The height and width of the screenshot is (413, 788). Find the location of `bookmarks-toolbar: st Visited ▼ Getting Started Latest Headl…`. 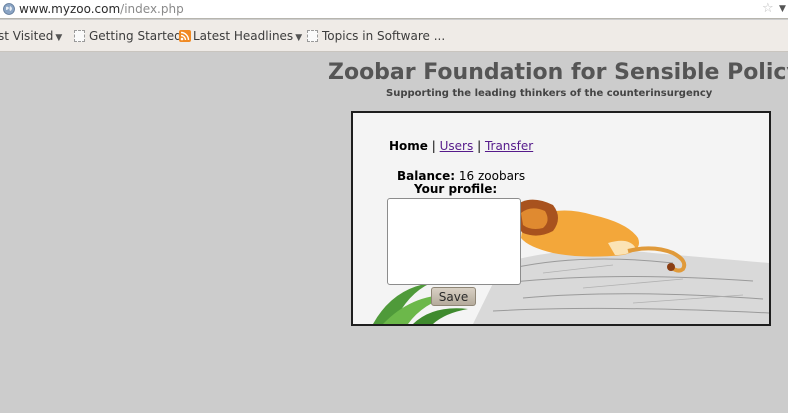

bookmarks-toolbar: st Visited ▼ Getting Started Latest Headl… is located at coordinates (394, 36).